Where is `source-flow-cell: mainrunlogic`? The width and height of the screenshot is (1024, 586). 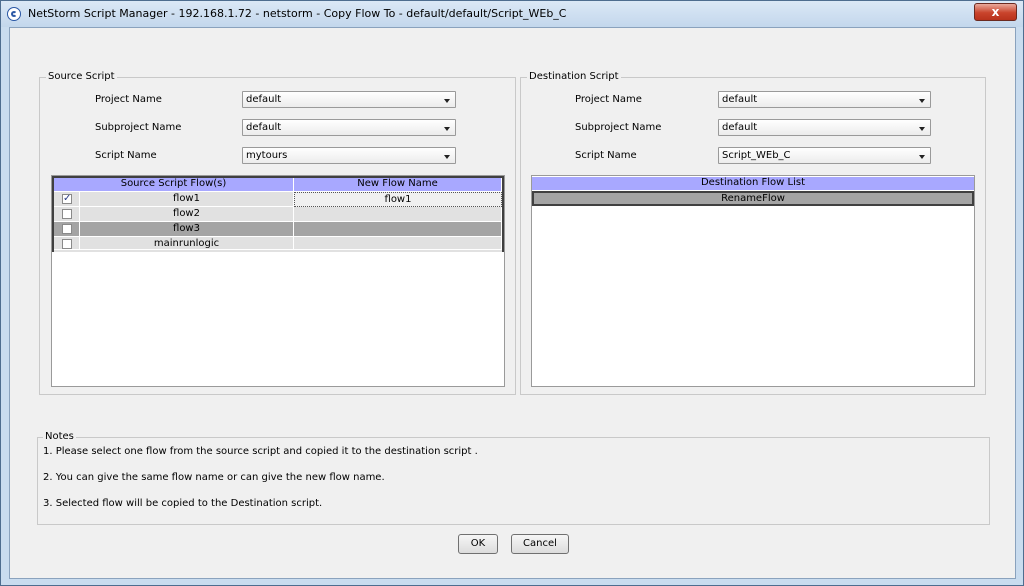
source-flow-cell: mainrunlogic is located at coordinates (187, 243).